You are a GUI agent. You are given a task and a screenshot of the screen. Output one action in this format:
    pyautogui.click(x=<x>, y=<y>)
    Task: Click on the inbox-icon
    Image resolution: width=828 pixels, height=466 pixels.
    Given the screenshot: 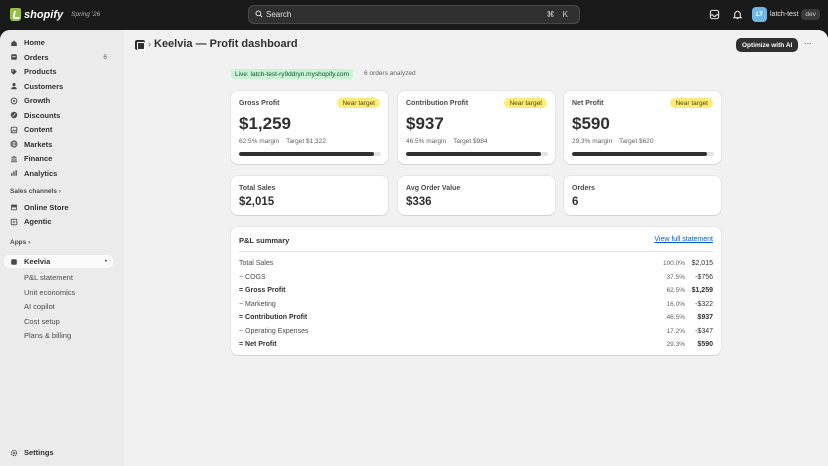 What is the action you would take?
    pyautogui.click(x=714, y=14)
    